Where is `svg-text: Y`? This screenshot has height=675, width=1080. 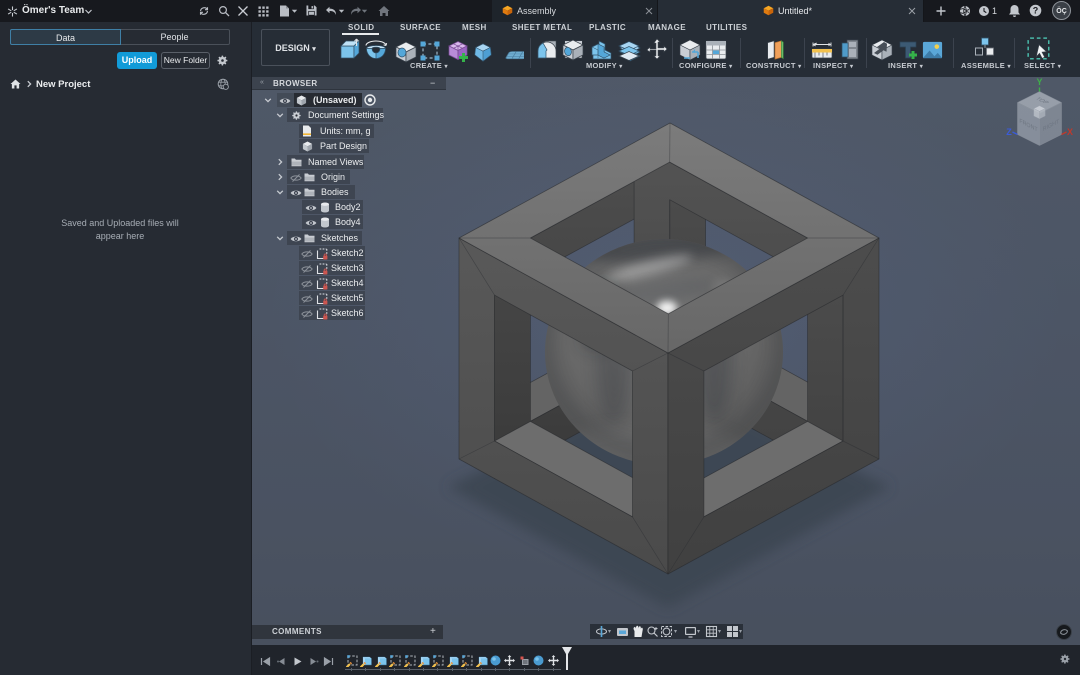 svg-text: Y is located at coordinates (1039, 82).